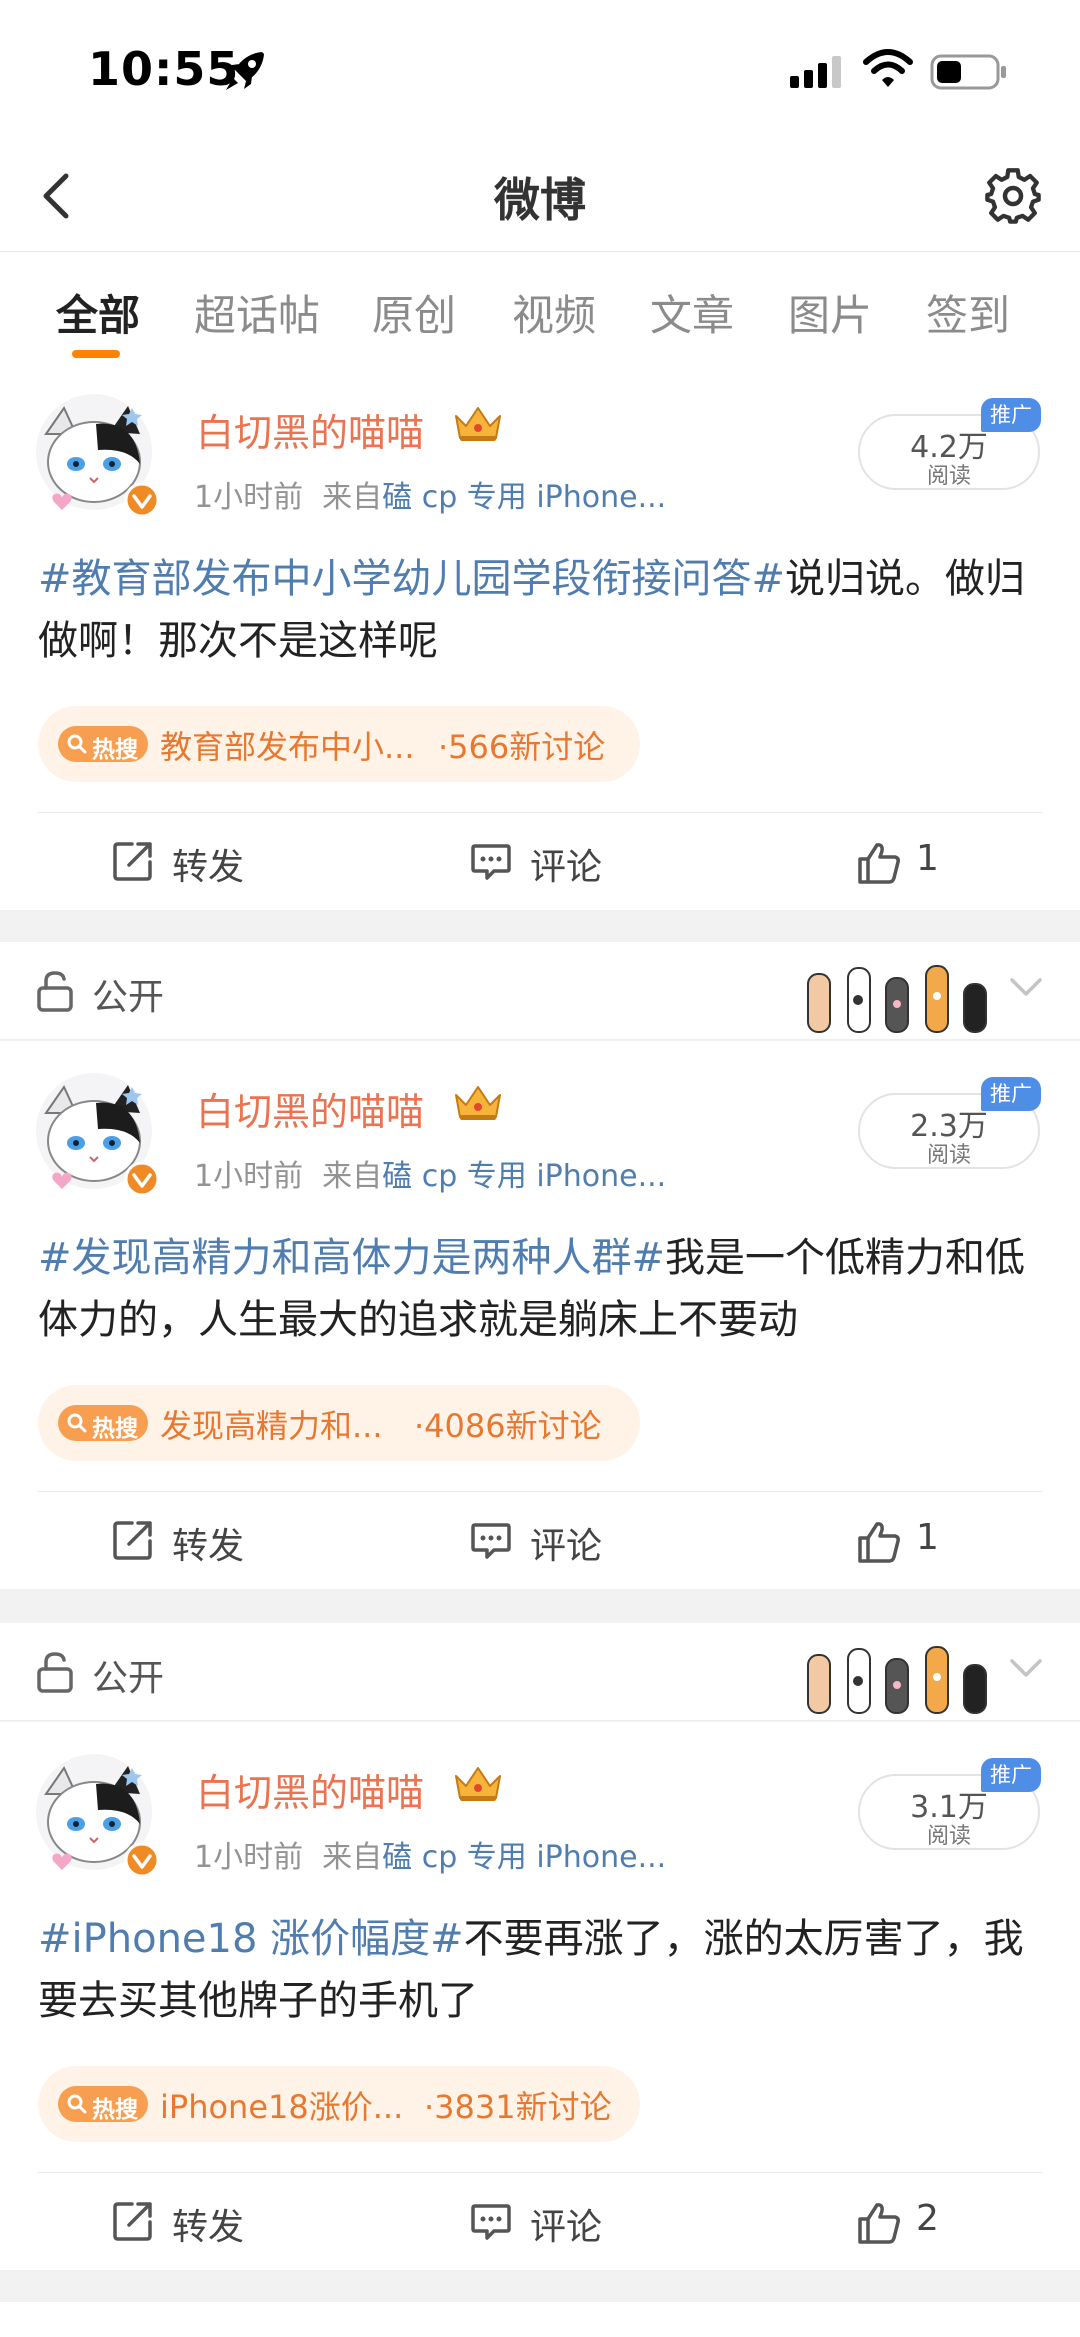  I want to click on topic-link: #教育部发布中小学幼儿园学段衔接问答#, so click(411, 579).